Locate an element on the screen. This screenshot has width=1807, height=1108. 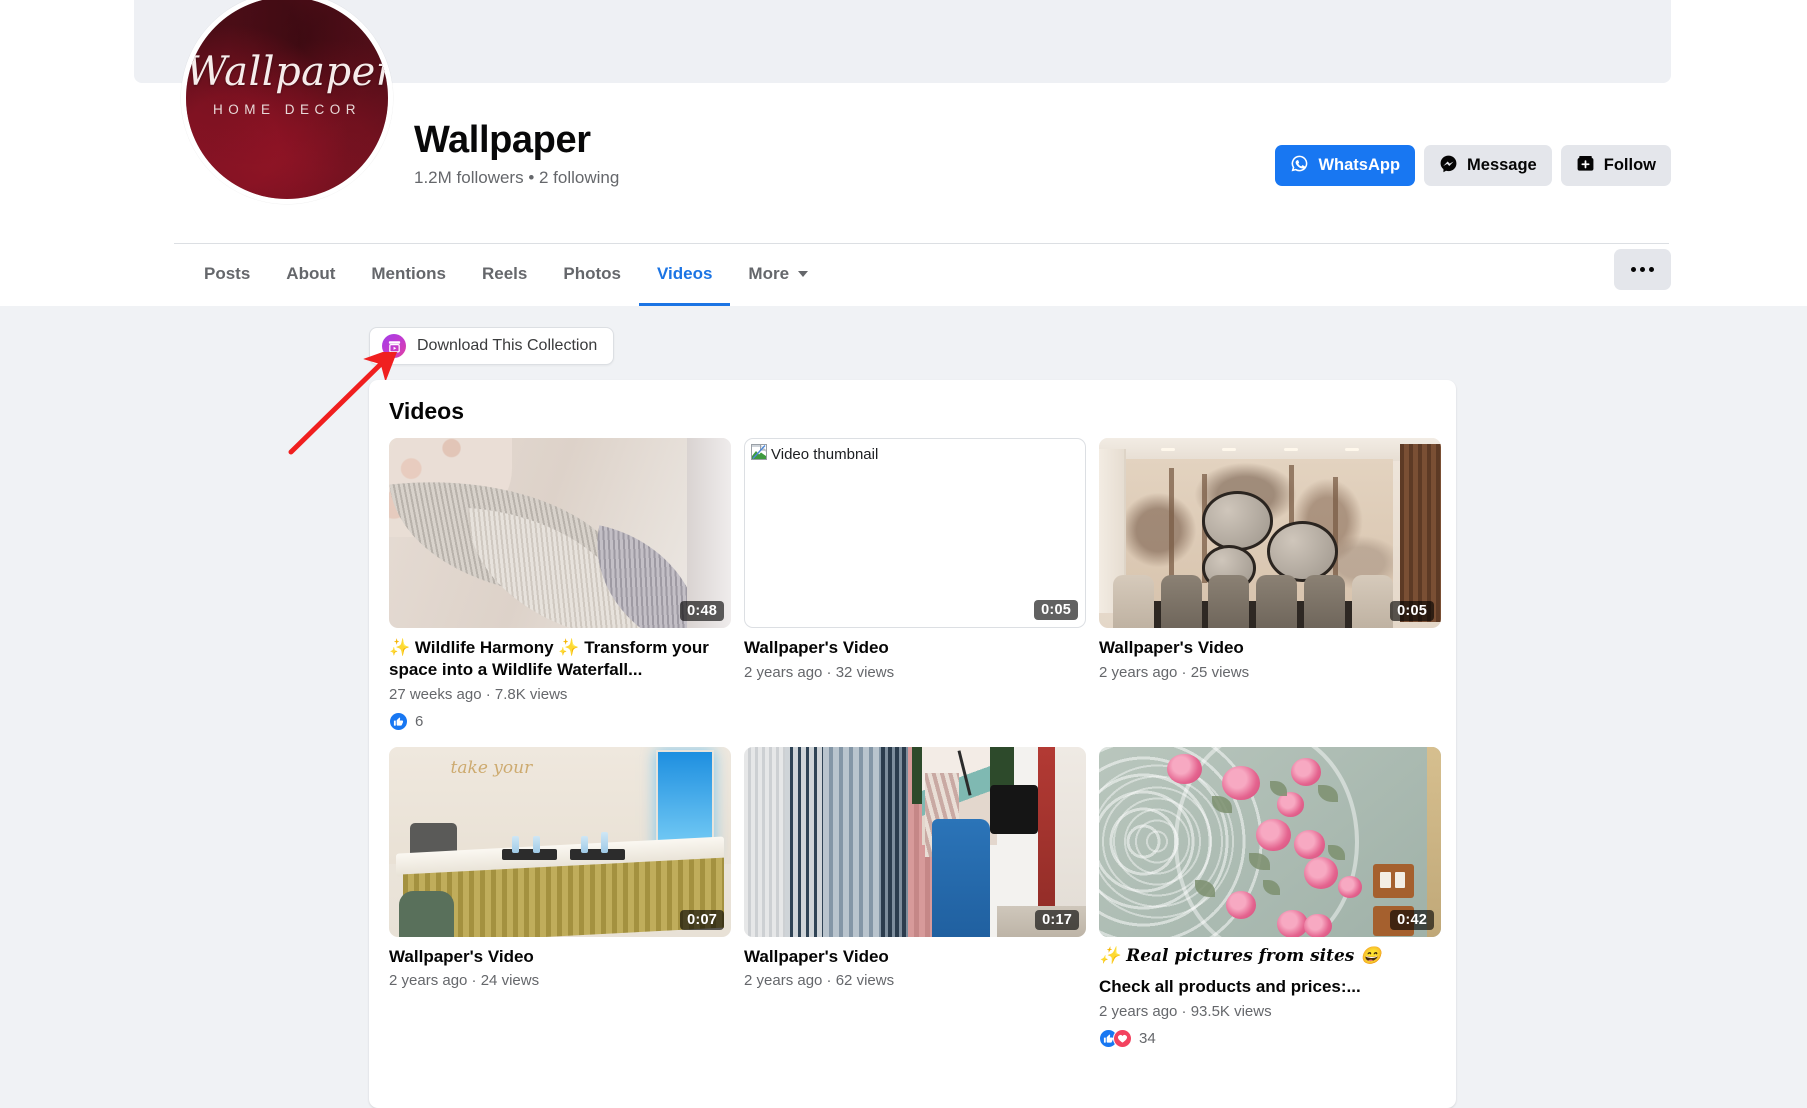
tab-reels: Reels is located at coordinates (504, 275).